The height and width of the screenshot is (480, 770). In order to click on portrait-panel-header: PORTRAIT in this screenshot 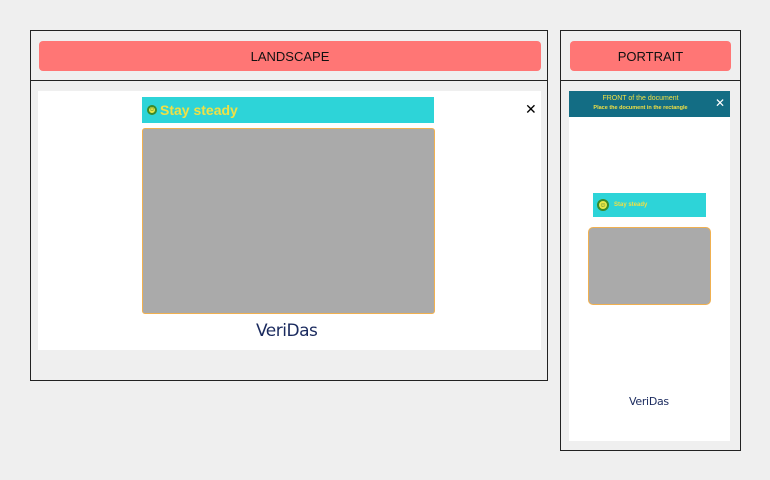, I will do `click(650, 56)`.